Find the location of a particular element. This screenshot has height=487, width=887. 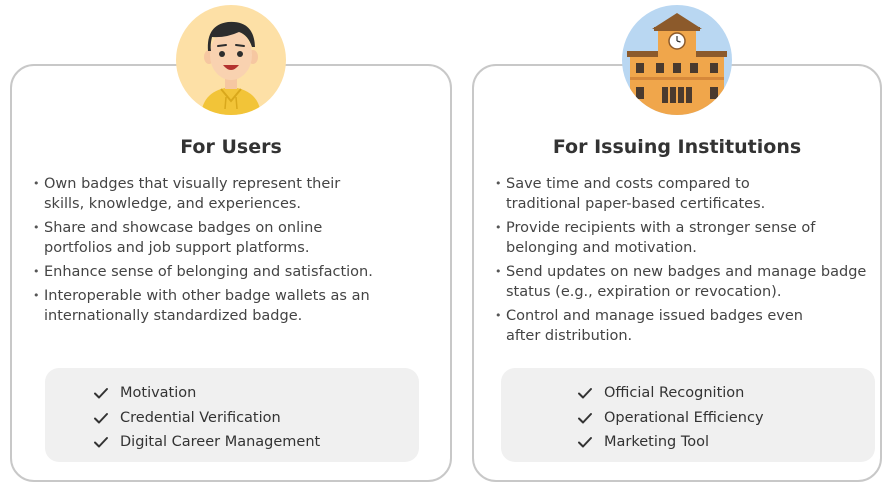

users-benefit-item: Credential Verification is located at coordinates (206, 418).